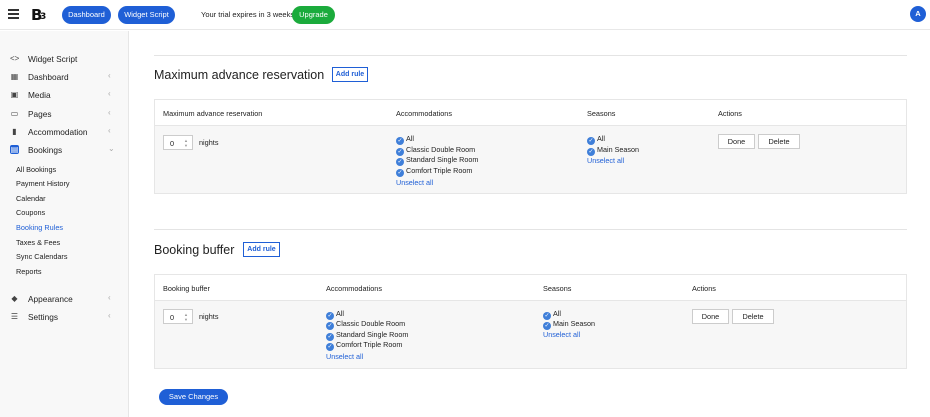 This screenshot has width=930, height=417. What do you see at coordinates (248, 14) in the screenshot?
I see `trial-text: Your trial expires in 3 weeks` at bounding box center [248, 14].